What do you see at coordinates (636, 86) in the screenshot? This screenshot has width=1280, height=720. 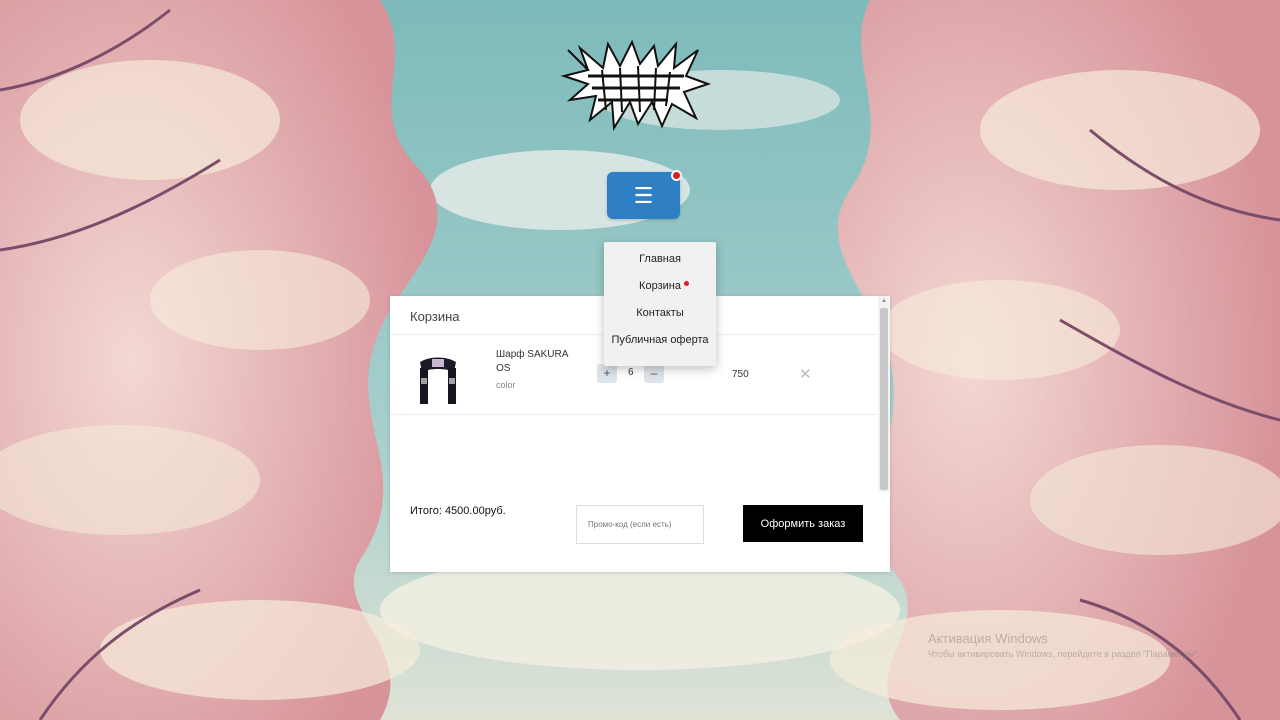 I see `brand-logo` at bounding box center [636, 86].